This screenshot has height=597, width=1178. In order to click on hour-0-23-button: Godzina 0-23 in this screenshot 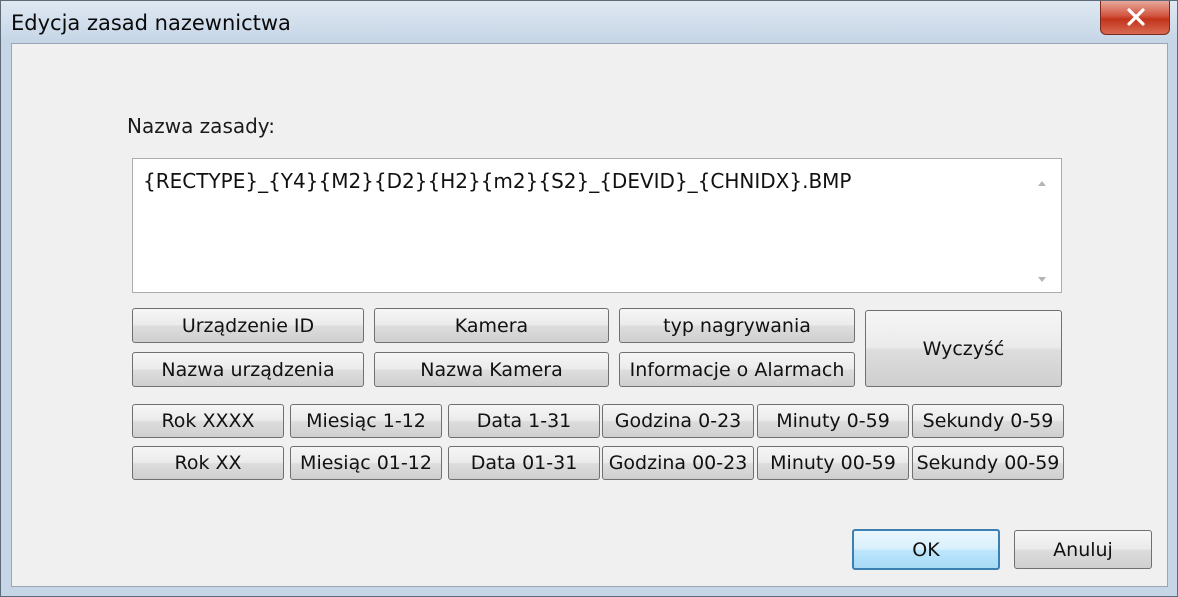, I will do `click(678, 421)`.